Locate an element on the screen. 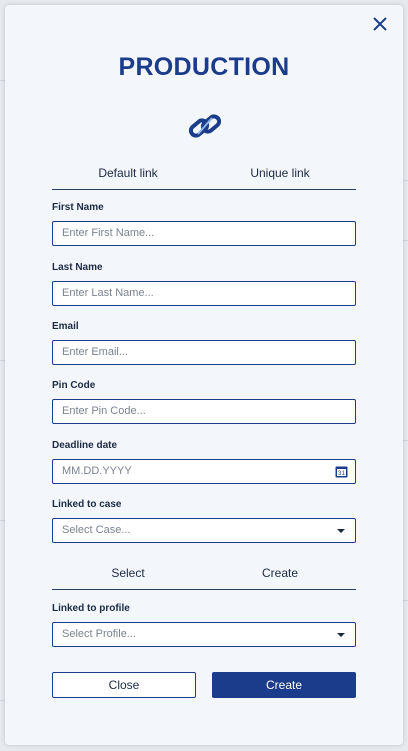 This screenshot has width=408, height=751. email-label: Email is located at coordinates (65, 326).